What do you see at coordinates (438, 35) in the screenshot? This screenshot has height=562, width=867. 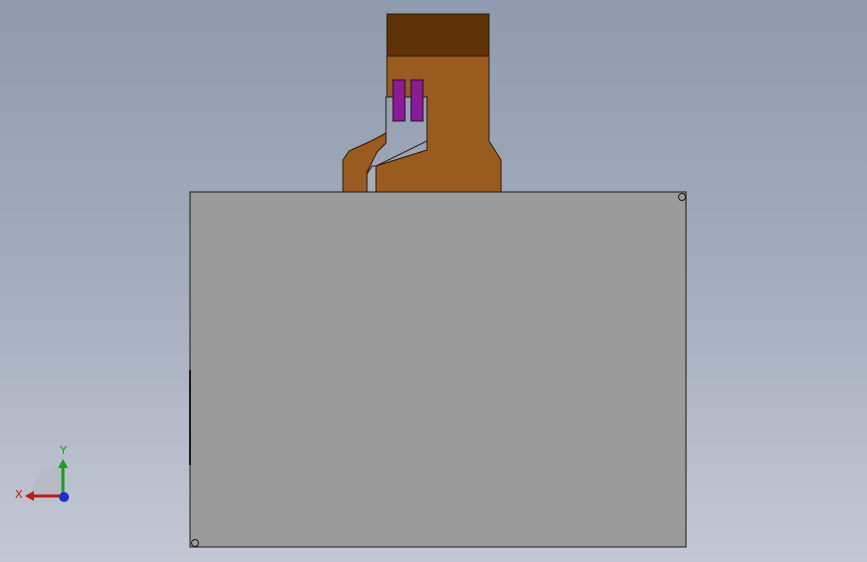 I see `connector-stiffener` at bounding box center [438, 35].